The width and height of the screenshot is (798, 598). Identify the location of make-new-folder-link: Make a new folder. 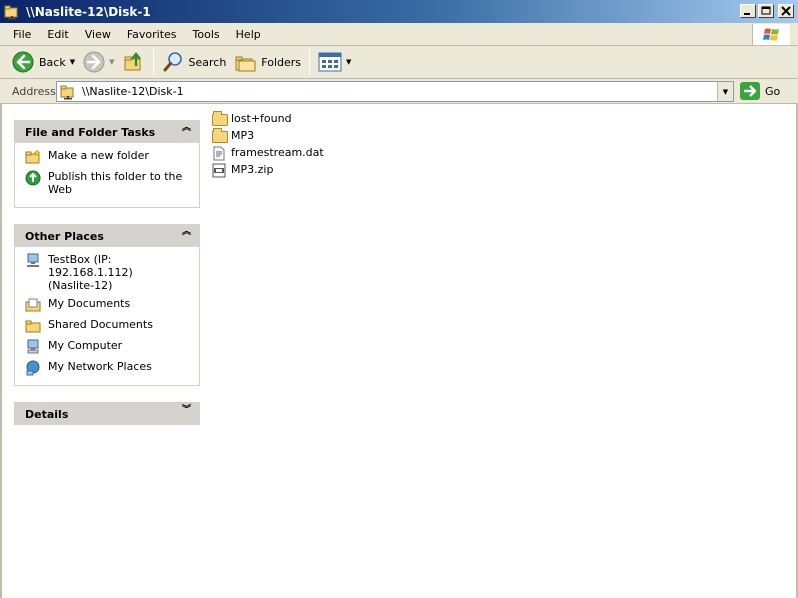
(107, 157).